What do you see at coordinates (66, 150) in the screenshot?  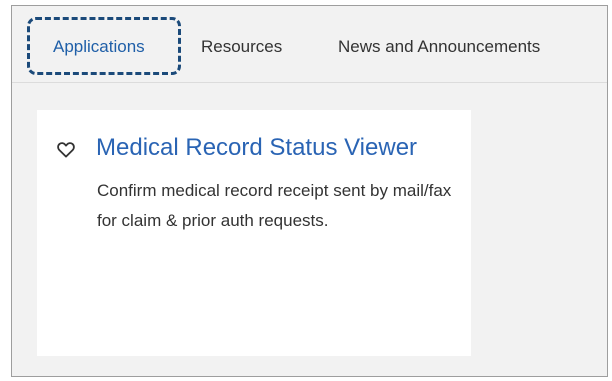 I see `heart-icon` at bounding box center [66, 150].